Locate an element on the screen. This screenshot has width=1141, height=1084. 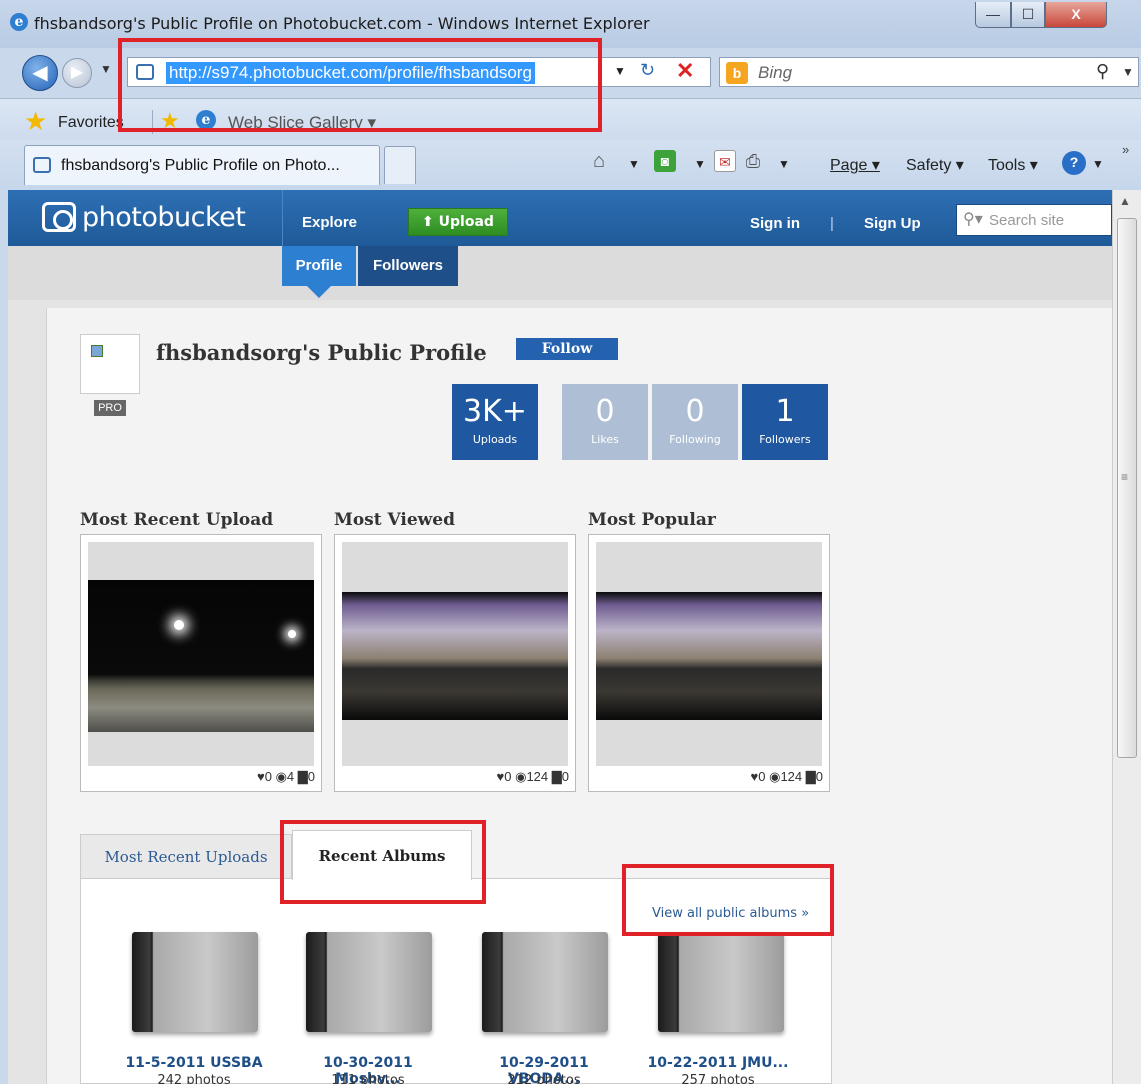
chevron-more-icon: » is located at coordinates (1125, 149).